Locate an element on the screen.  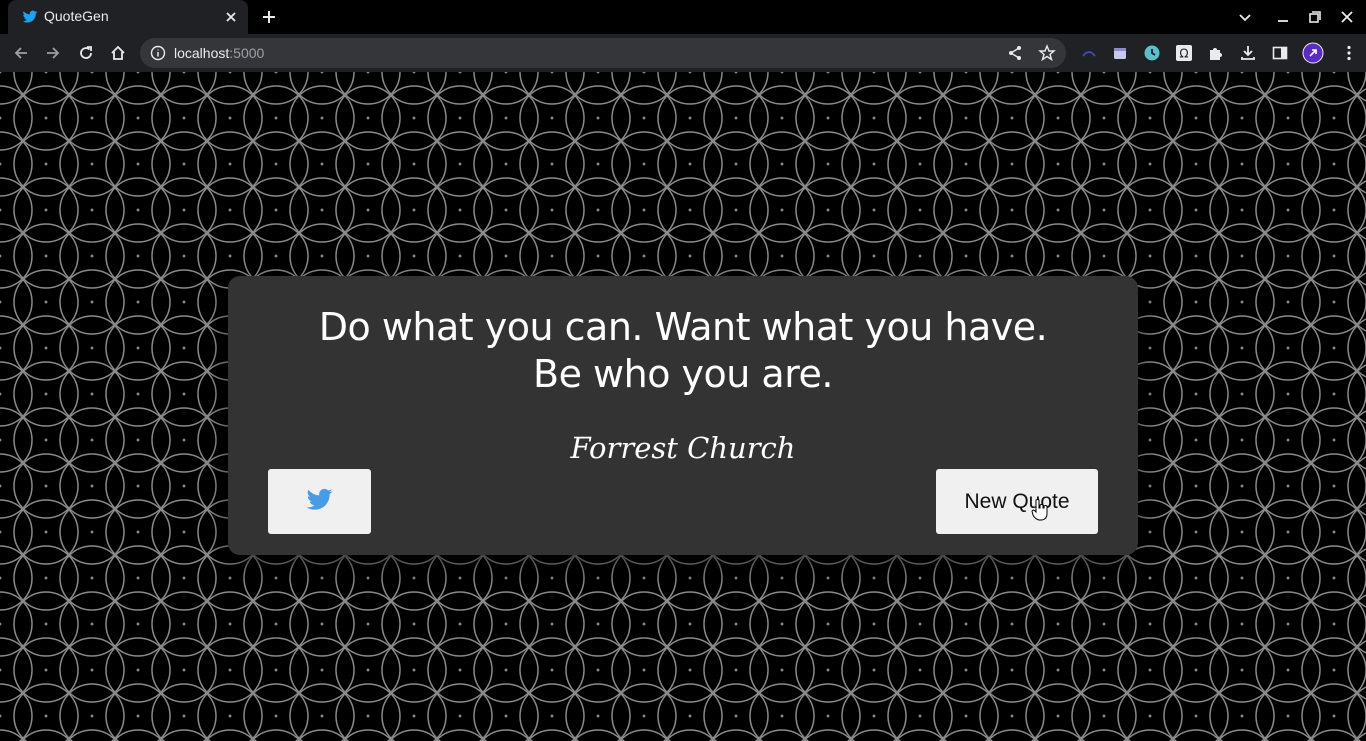
arrow-left-icon is located at coordinates (21, 53).